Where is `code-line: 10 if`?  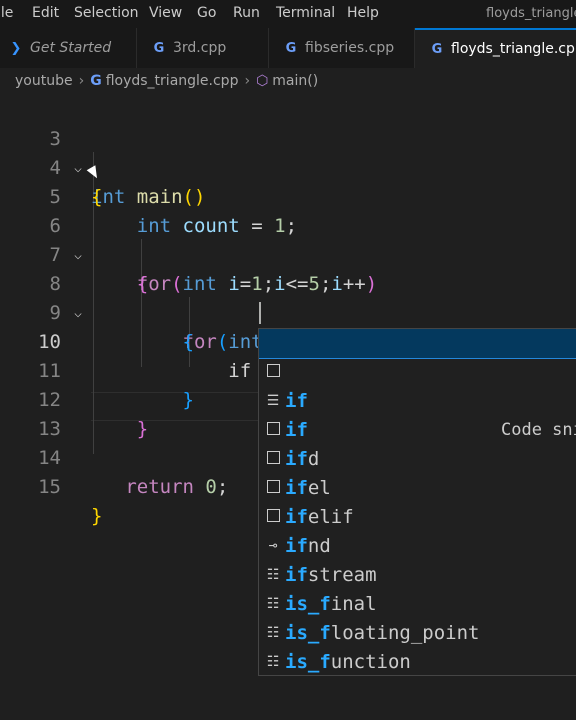 code-line: 10 if is located at coordinates (288, 340).